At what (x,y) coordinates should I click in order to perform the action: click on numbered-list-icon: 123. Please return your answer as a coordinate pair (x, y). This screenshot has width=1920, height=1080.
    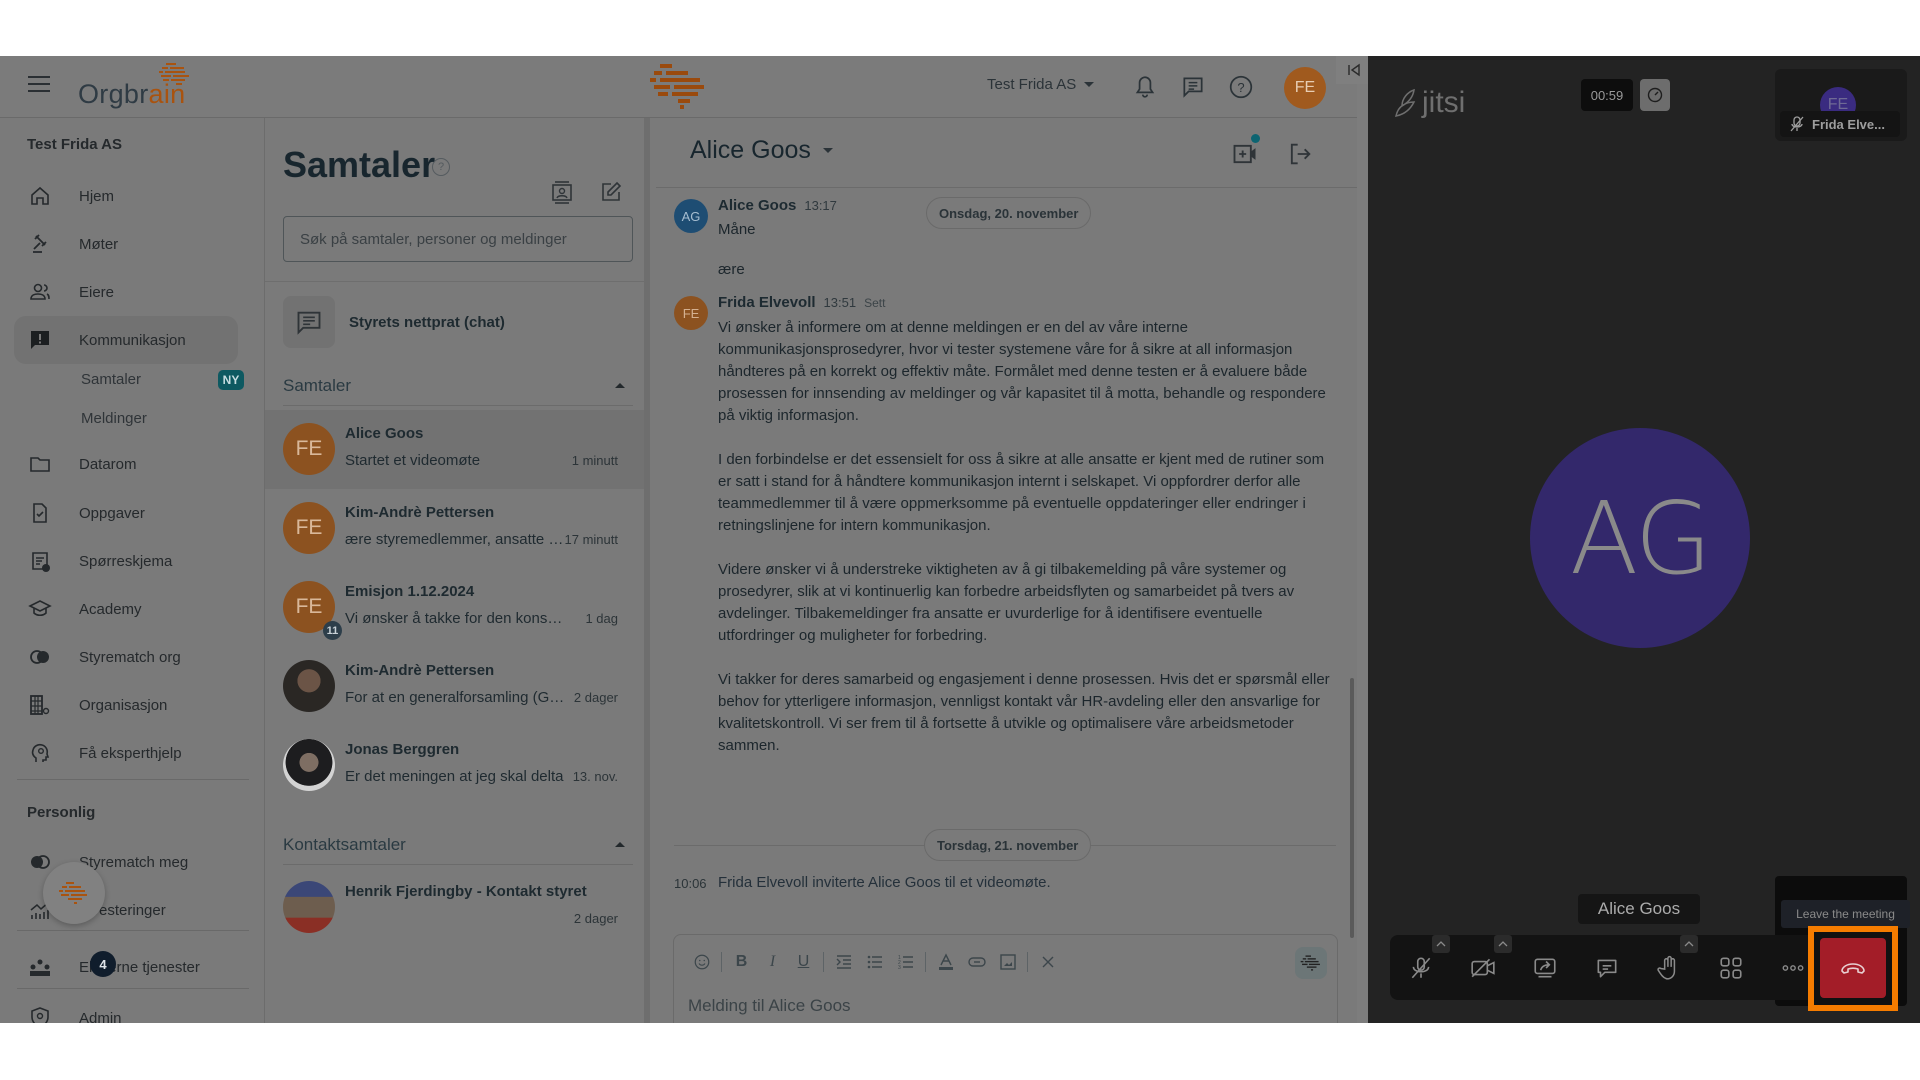
    Looking at the image, I should click on (905, 962).